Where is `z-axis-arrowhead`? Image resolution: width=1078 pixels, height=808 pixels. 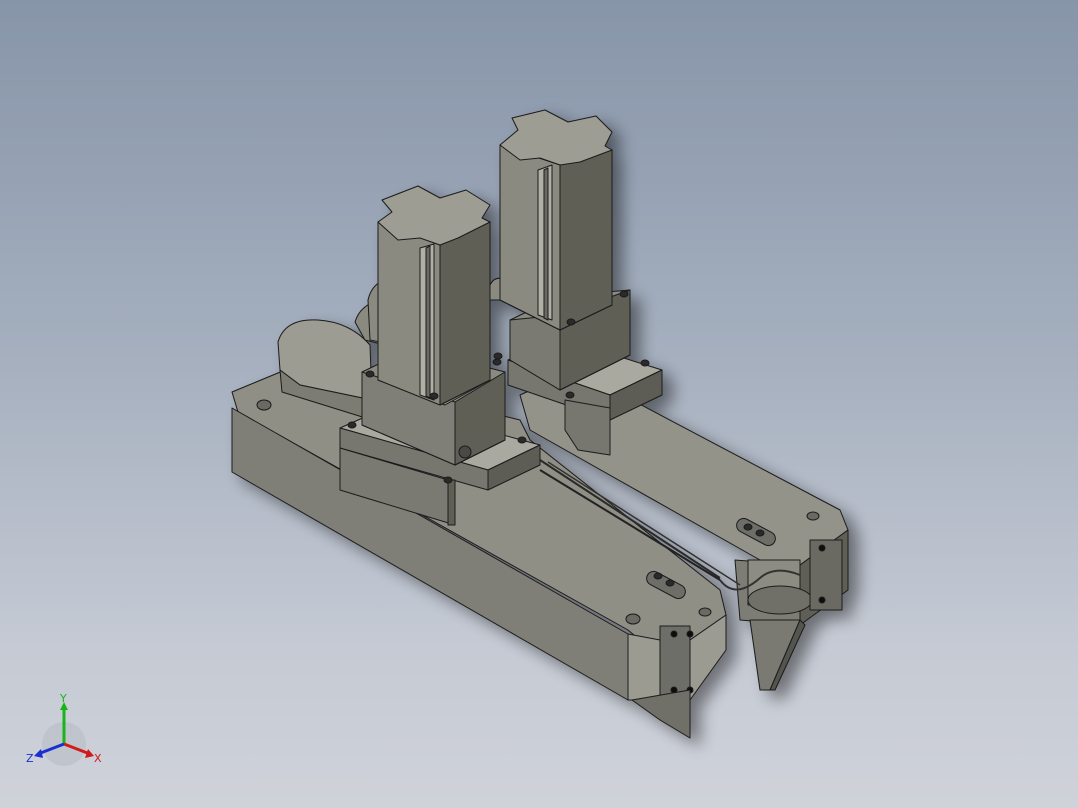
z-axis-arrowhead is located at coordinates (38, 753).